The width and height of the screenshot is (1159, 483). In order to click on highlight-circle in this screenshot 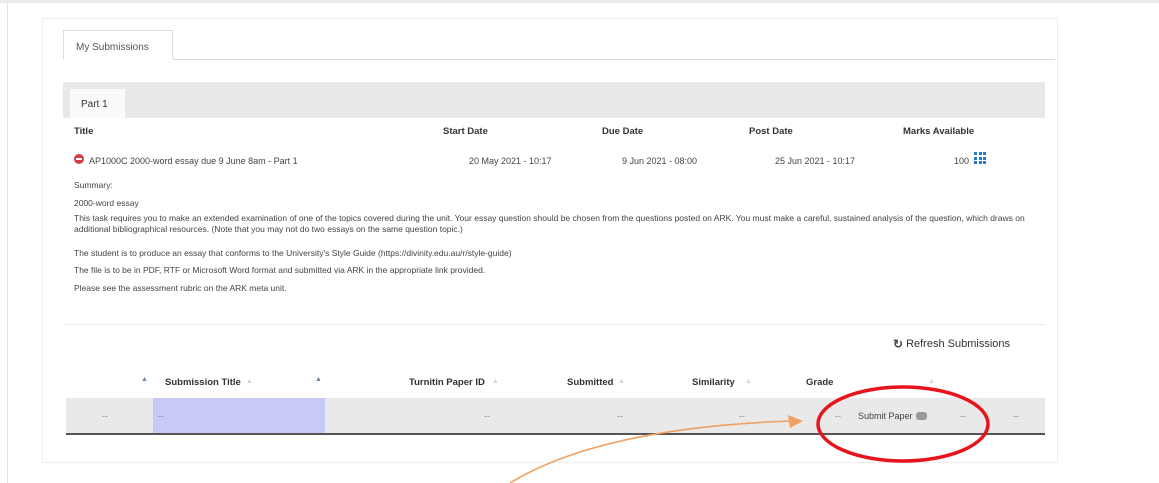, I will do `click(903, 424)`.